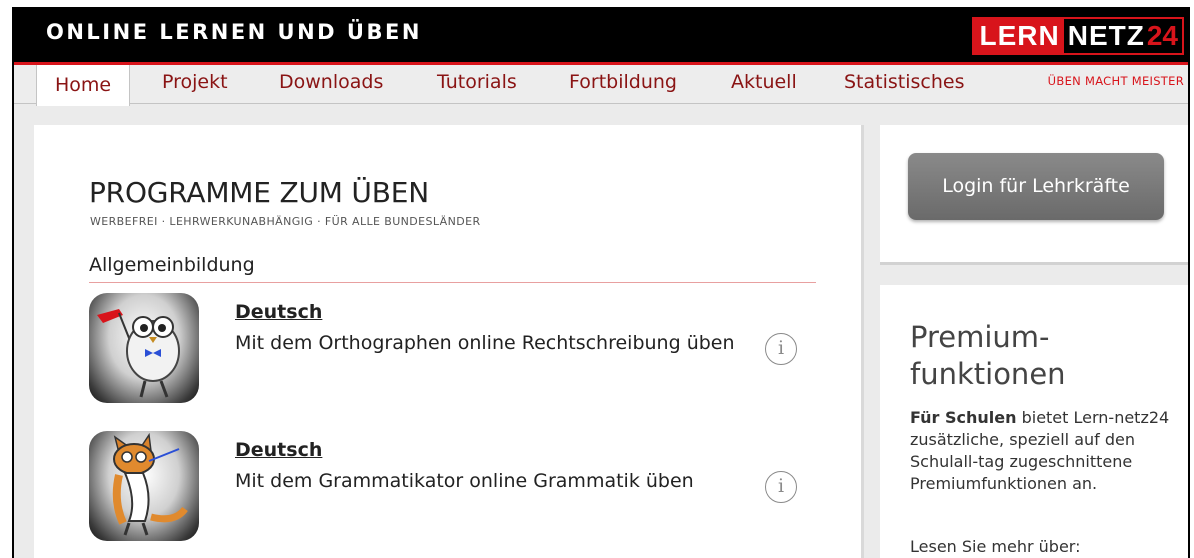 The image size is (1194, 558). Describe the element at coordinates (963, 417) in the screenshot. I see `premium-bold-text: Für Schulen` at that location.